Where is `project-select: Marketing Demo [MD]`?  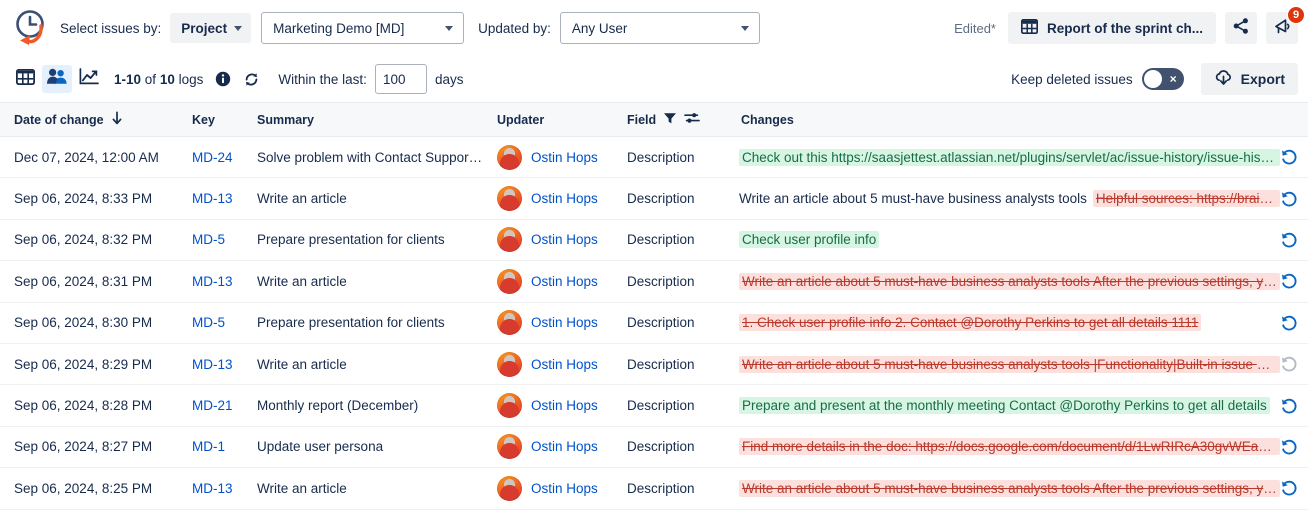
project-select: Marketing Demo [MD] is located at coordinates (363, 28).